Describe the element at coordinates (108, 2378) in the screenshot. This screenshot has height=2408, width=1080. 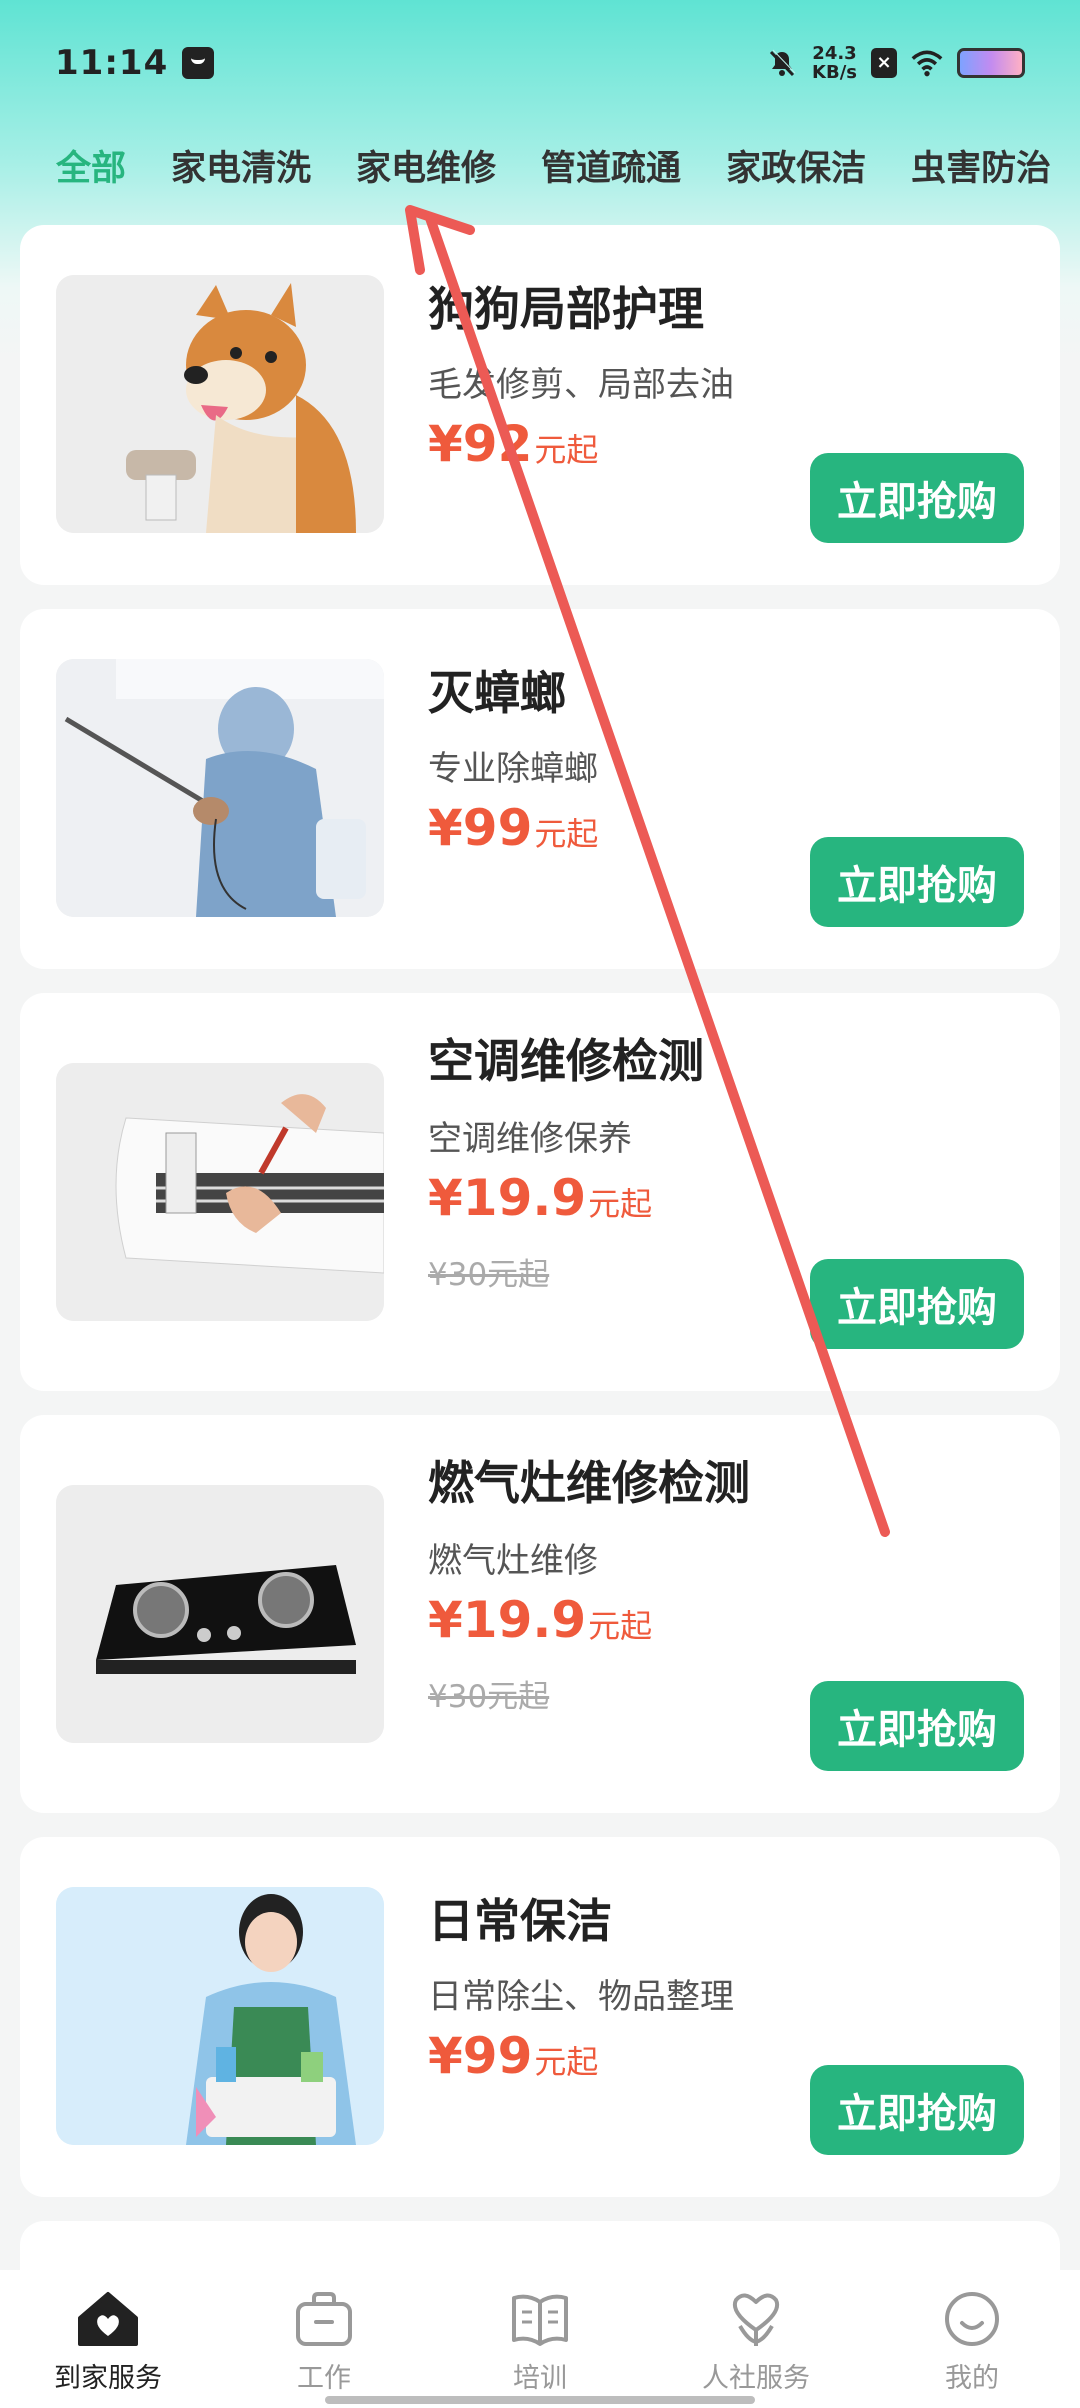
I see `nav-label: 到家服务` at that location.